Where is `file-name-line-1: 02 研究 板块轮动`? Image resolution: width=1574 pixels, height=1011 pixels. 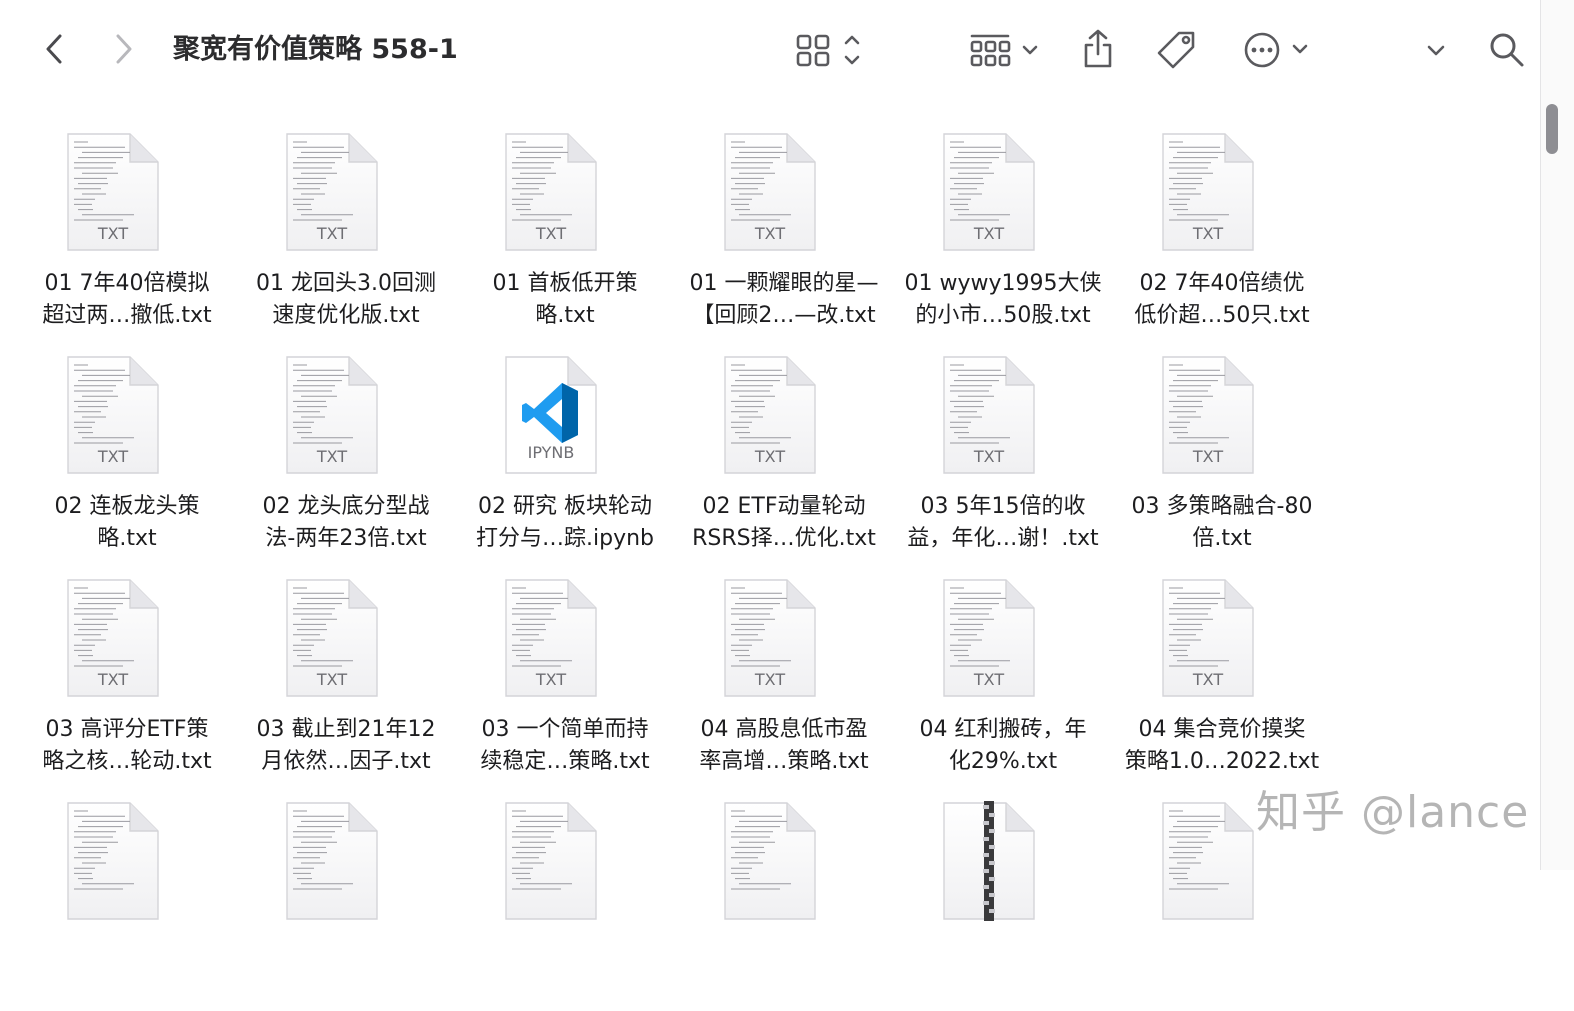 file-name-line-1: 02 研究 板块轮动 is located at coordinates (565, 506).